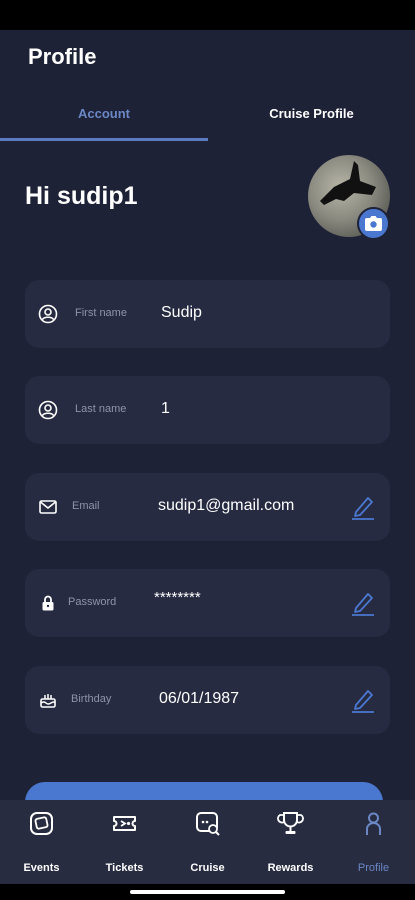 Image resolution: width=415 pixels, height=900 pixels. Describe the element at coordinates (373, 868) in the screenshot. I see `nav-label-profile: Profile` at that location.